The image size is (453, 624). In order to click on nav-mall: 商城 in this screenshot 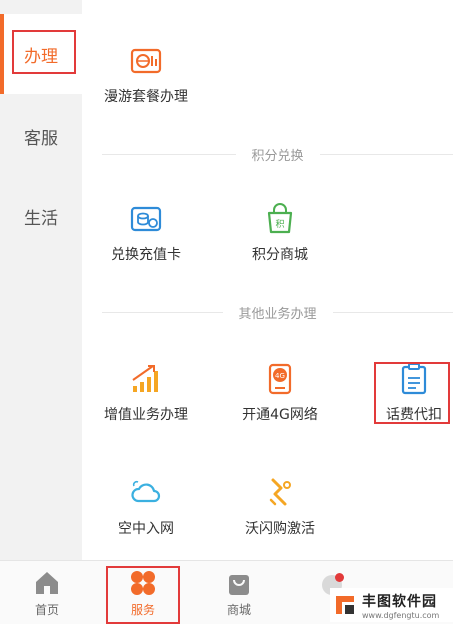, I will do `click(239, 593)`.